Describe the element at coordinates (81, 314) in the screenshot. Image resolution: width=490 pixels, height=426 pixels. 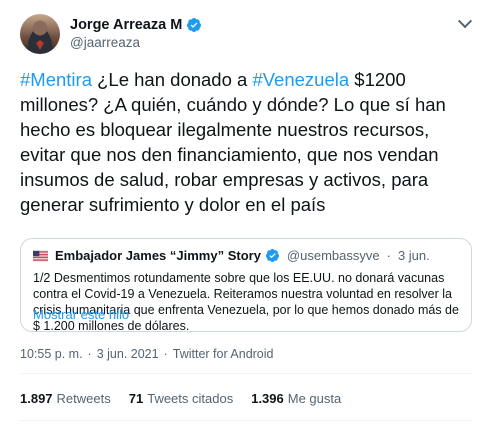
I see `show-thread-link: Mostrar este hilo` at that location.